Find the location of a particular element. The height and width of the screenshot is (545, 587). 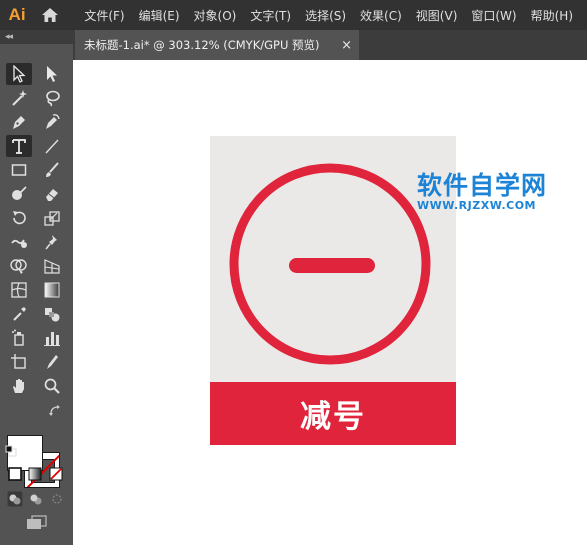

gradient-tool is located at coordinates (52, 290).